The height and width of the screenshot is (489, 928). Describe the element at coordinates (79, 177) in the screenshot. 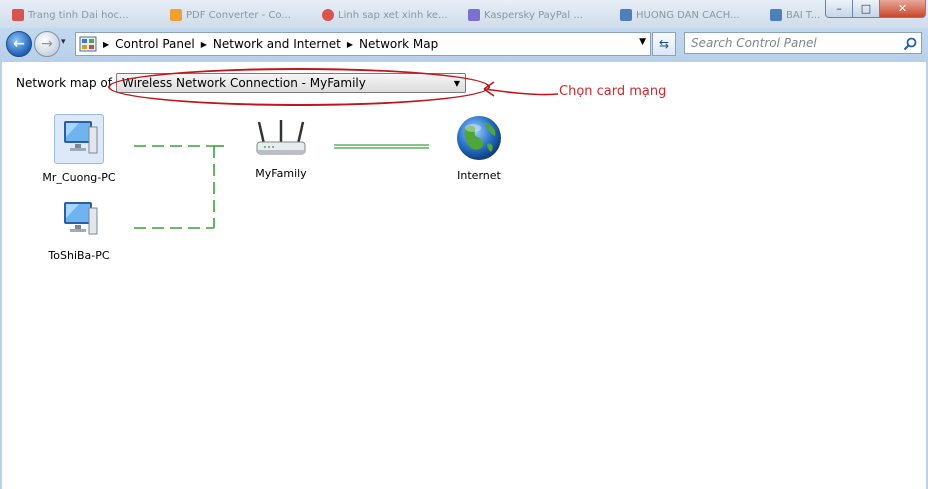

I see `node-label: Mr_Cuong-PC` at that location.